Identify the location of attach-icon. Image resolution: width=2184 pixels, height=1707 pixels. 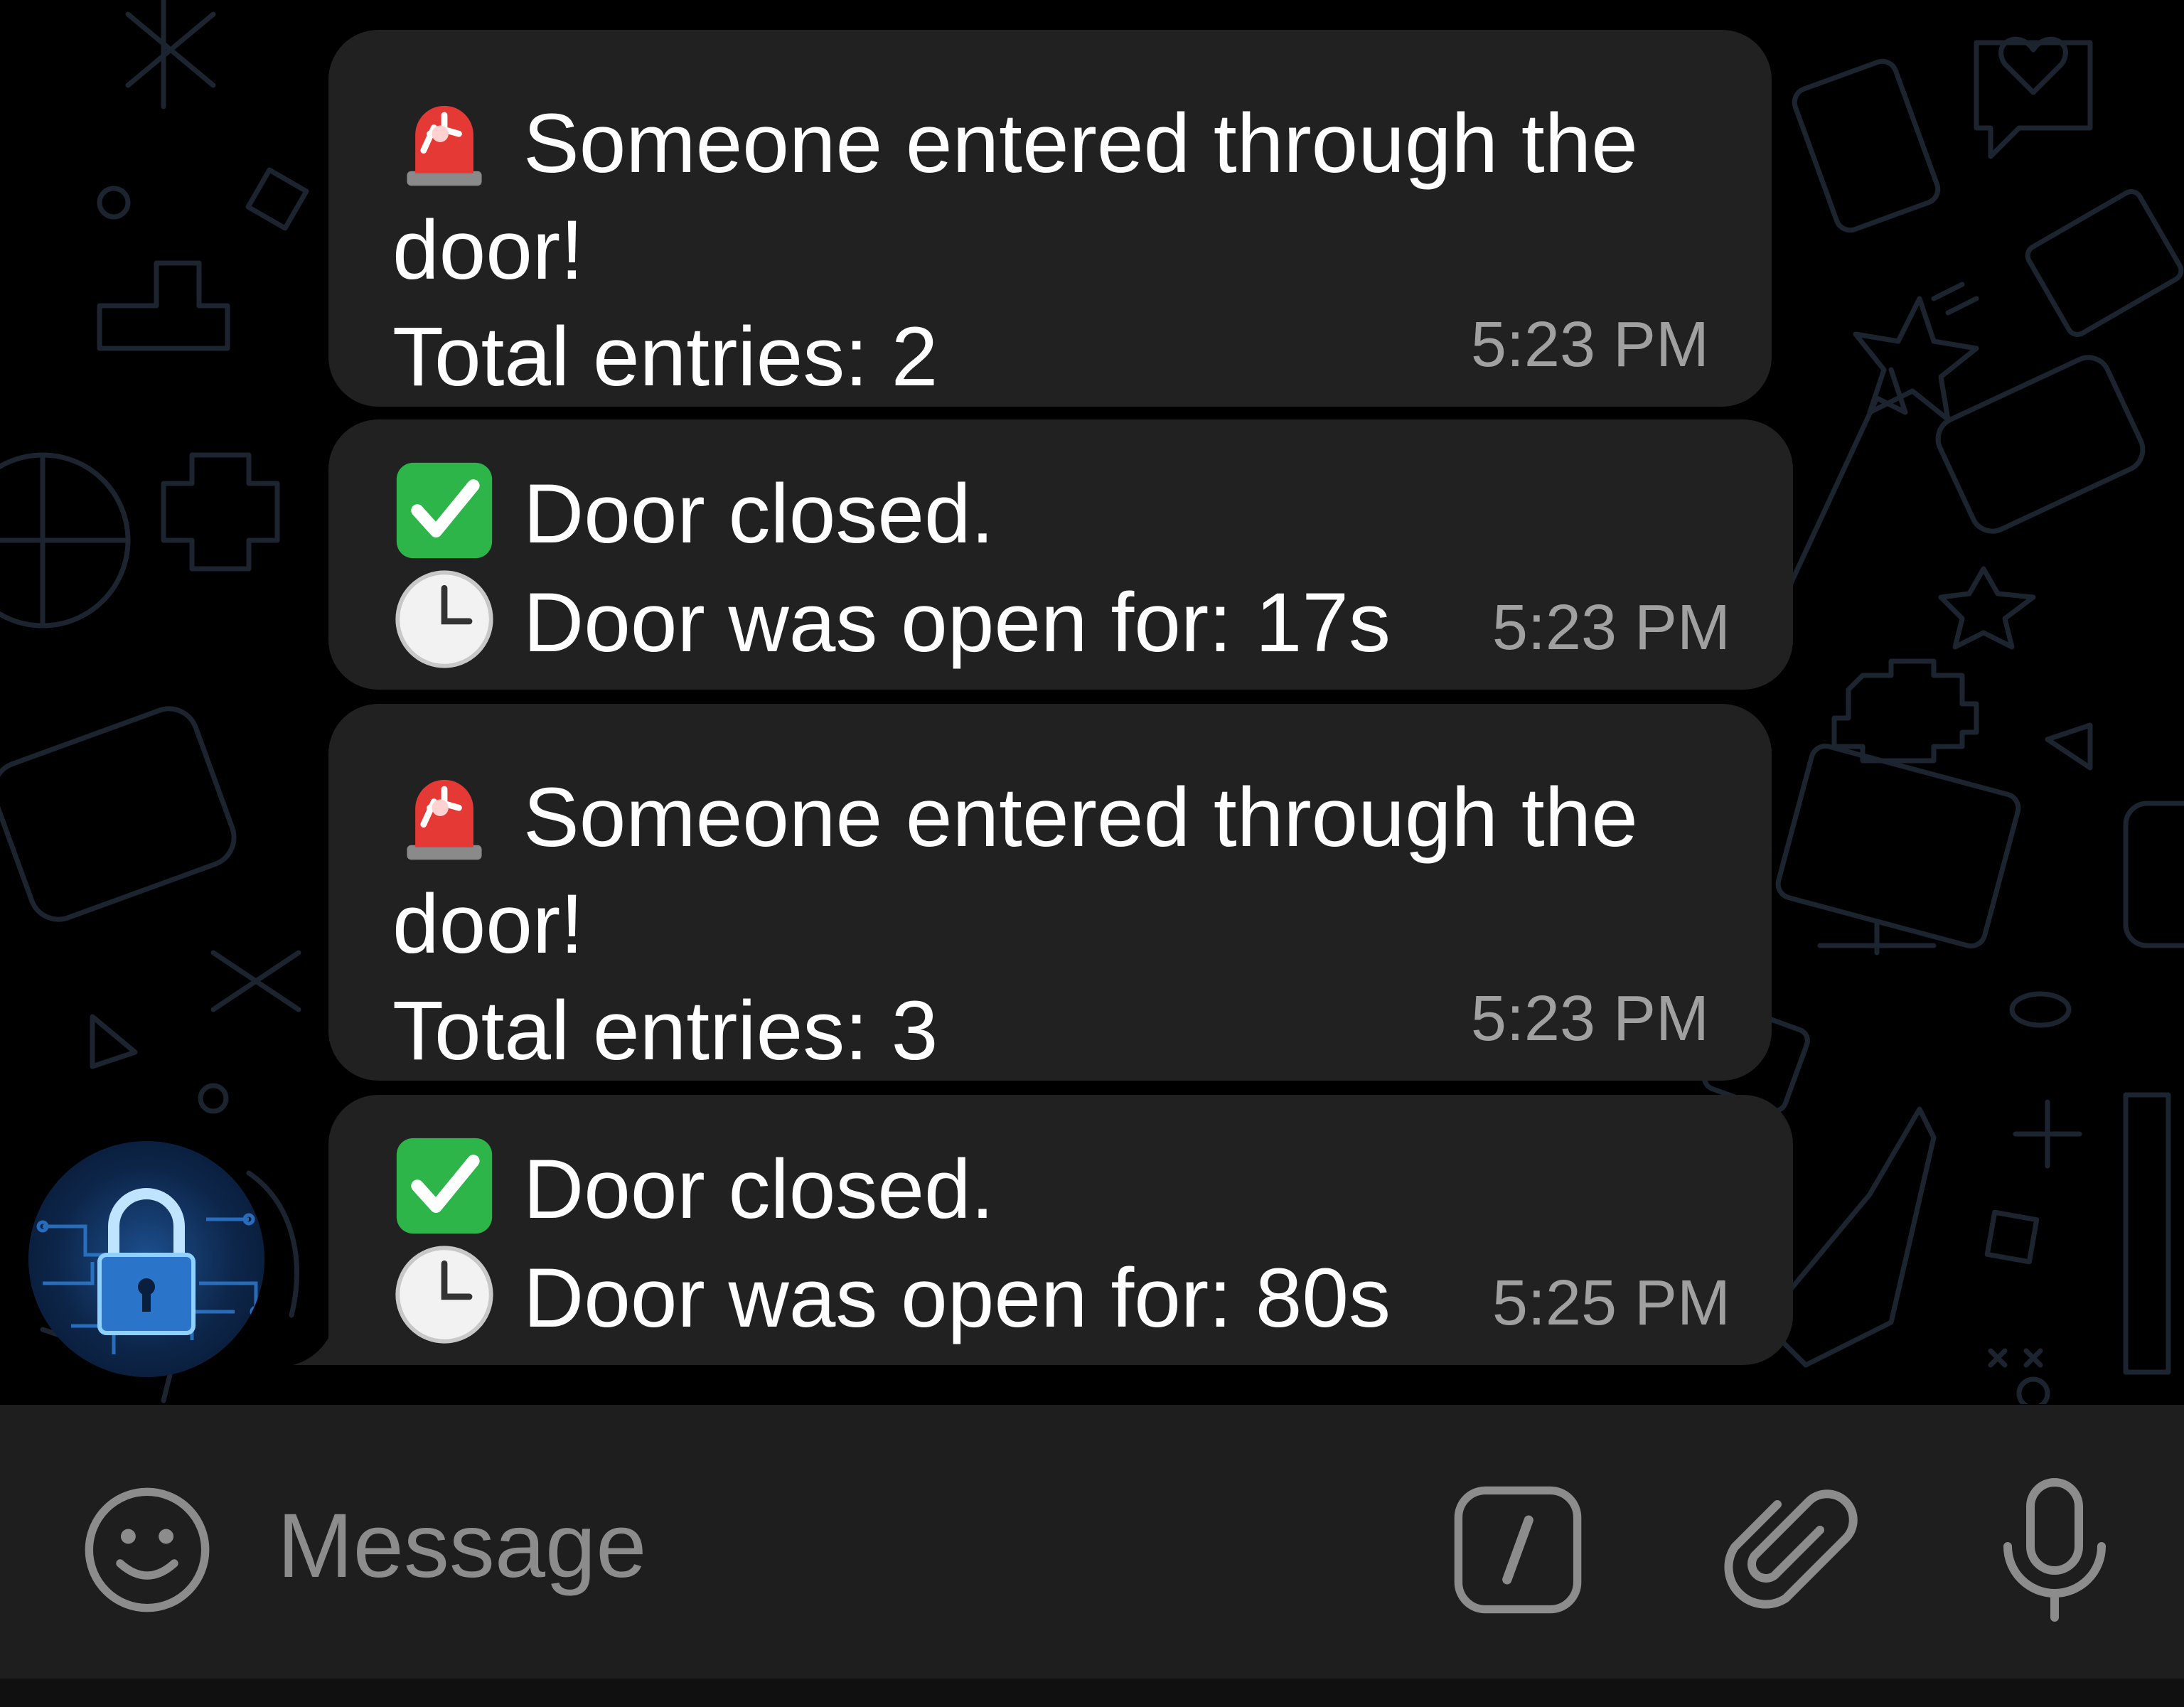
(1792, 1550).